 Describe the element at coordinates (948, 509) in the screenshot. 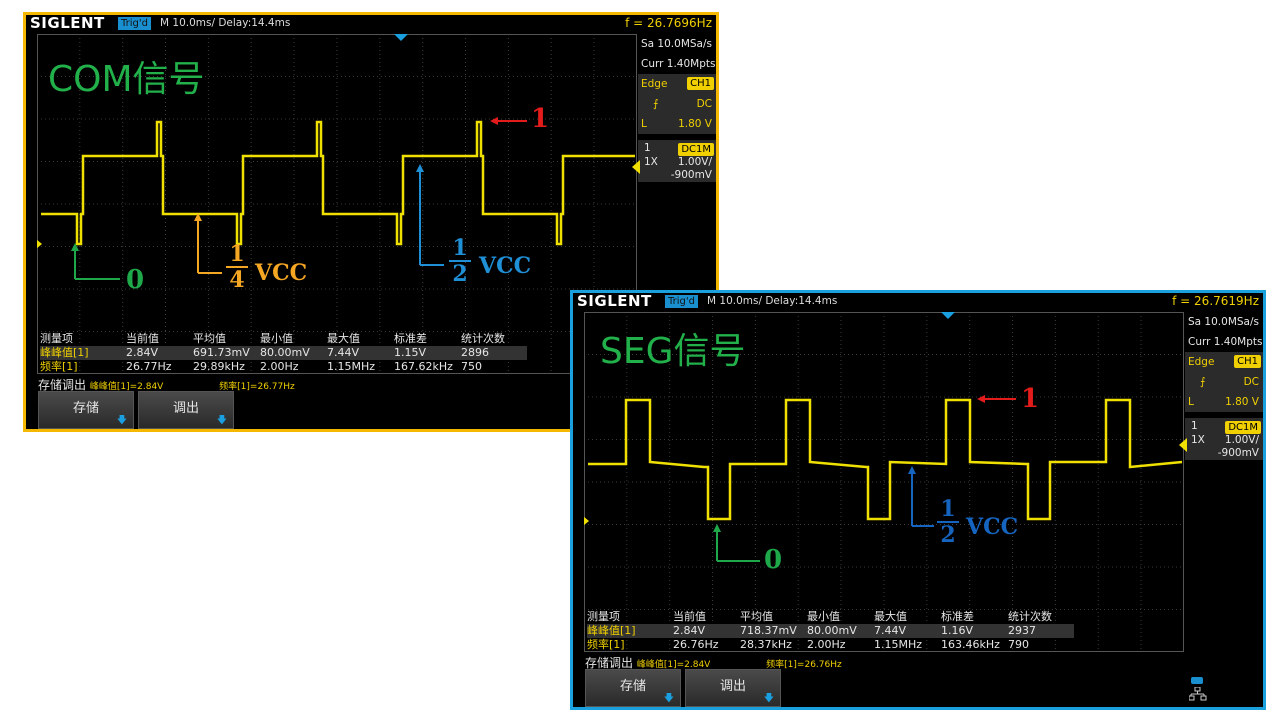

I see `fraction-numerator: 1` at that location.